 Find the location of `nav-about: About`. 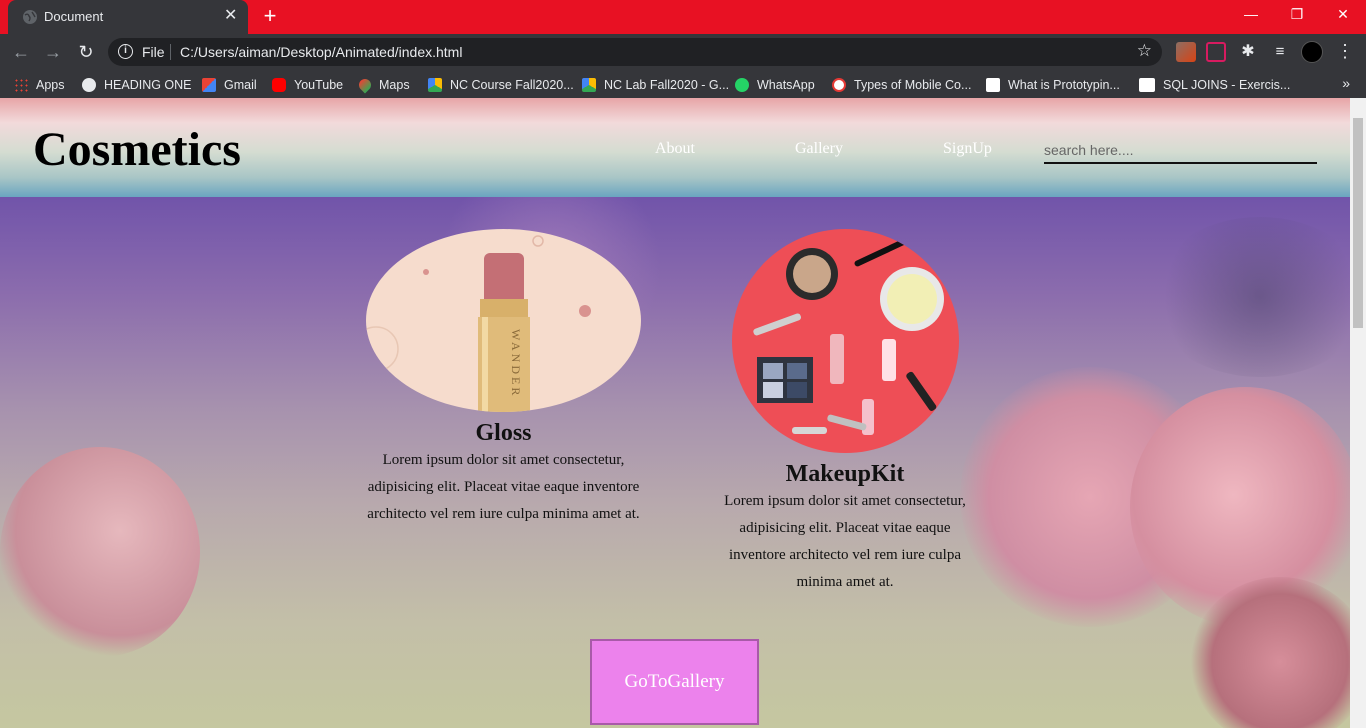

nav-about: About is located at coordinates (675, 149).